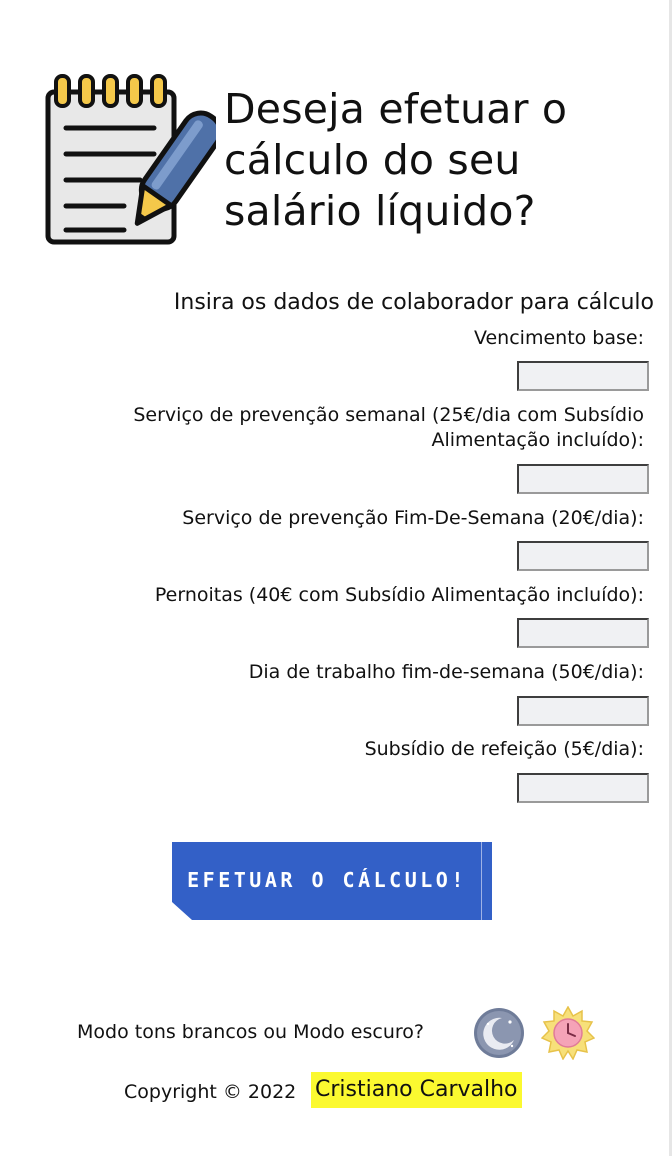  What do you see at coordinates (583, 556) in the screenshot?
I see `prevencao-fim-de-semana-input` at bounding box center [583, 556].